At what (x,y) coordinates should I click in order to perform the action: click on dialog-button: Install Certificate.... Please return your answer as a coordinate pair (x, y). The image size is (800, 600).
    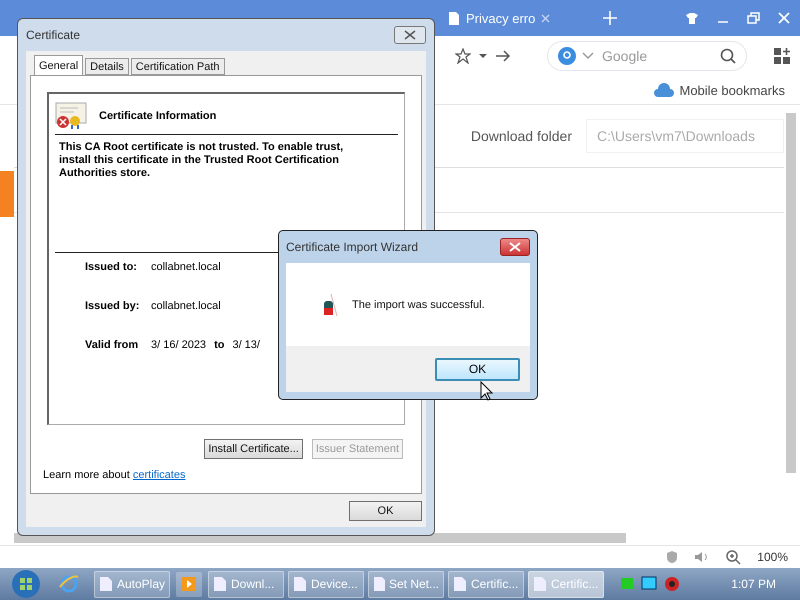
    Looking at the image, I should click on (253, 449).